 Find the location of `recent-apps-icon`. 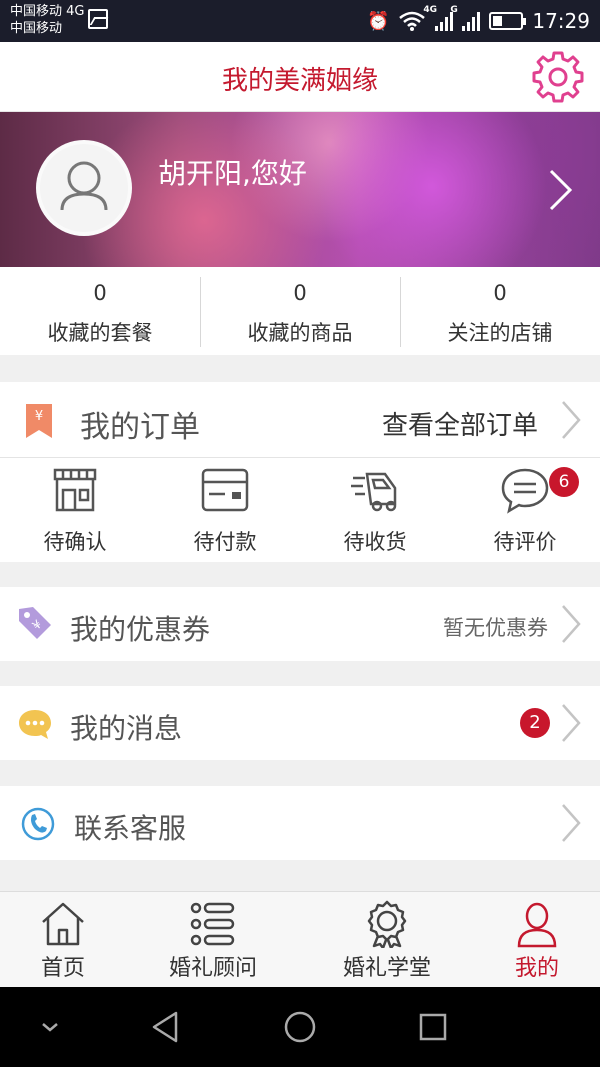

recent-apps-icon is located at coordinates (433, 1027).